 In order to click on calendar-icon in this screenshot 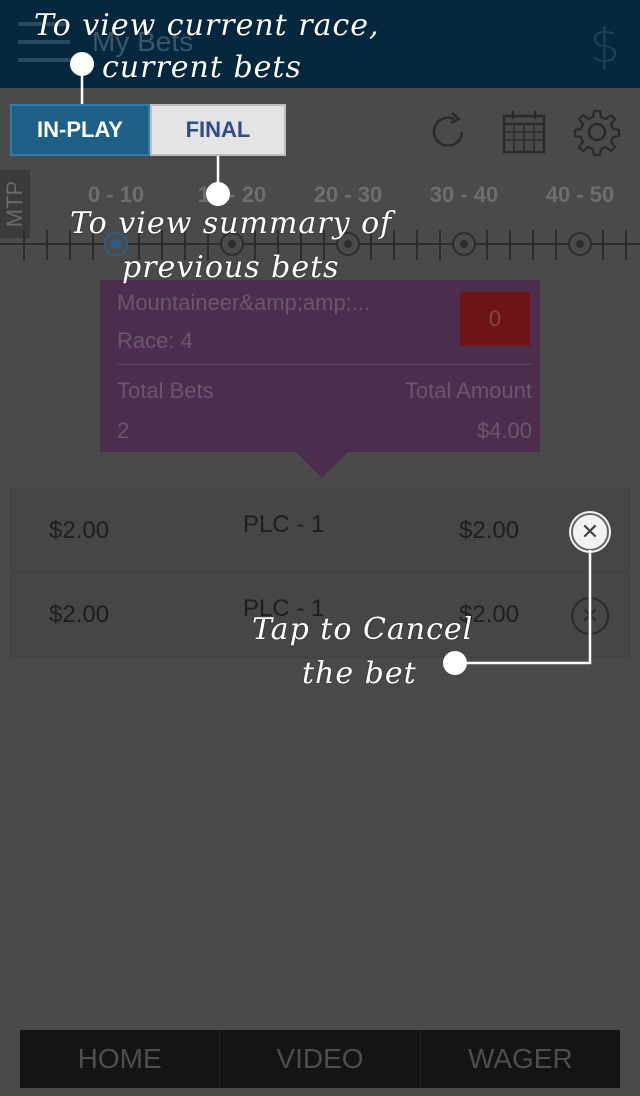, I will do `click(524, 132)`.